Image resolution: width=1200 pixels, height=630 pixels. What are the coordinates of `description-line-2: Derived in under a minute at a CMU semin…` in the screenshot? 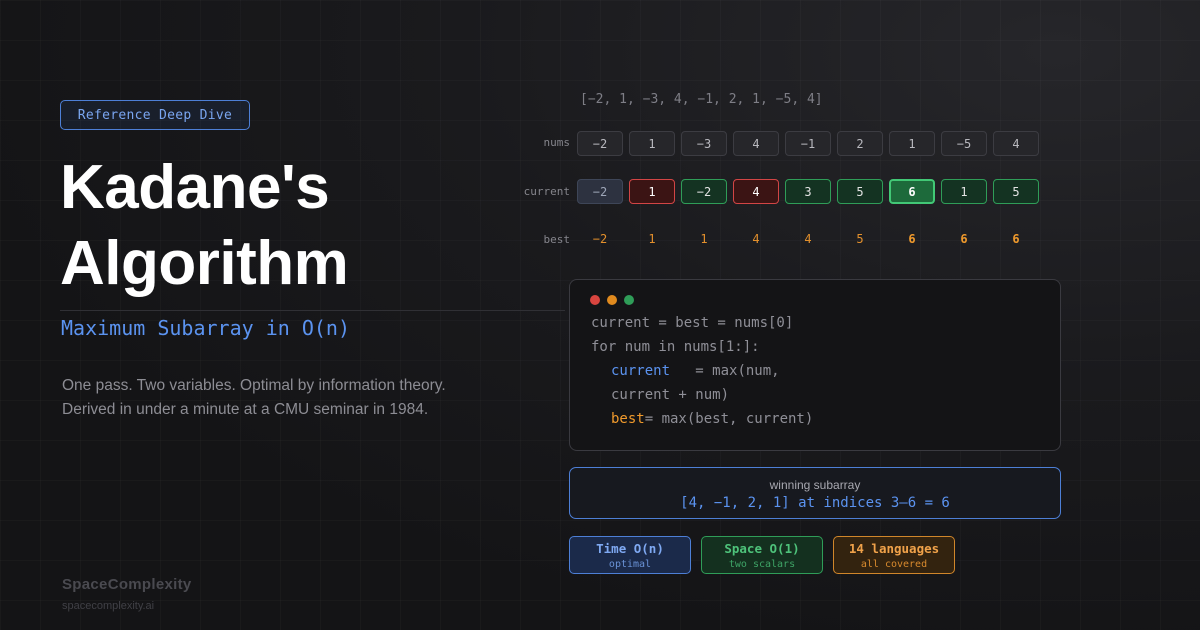 It's located at (245, 409).